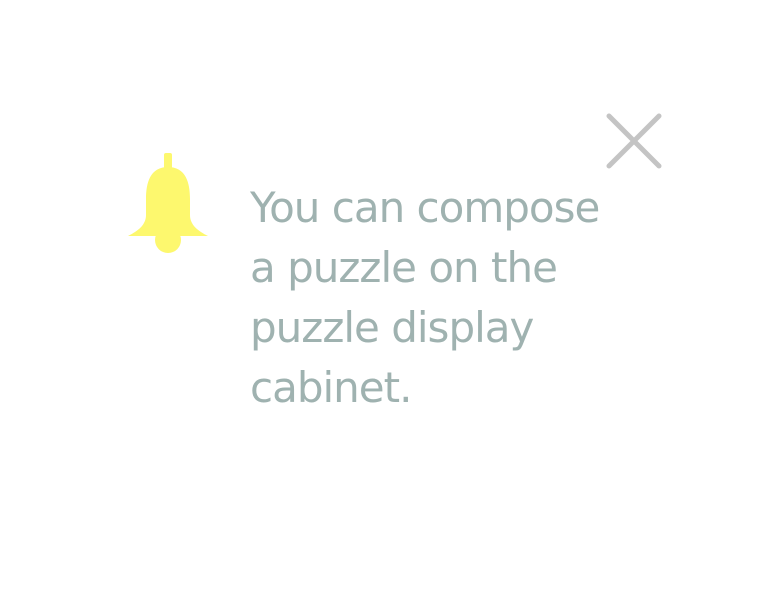 The width and height of the screenshot is (762, 593). What do you see at coordinates (168, 203) in the screenshot?
I see `bell-icon` at bounding box center [168, 203].